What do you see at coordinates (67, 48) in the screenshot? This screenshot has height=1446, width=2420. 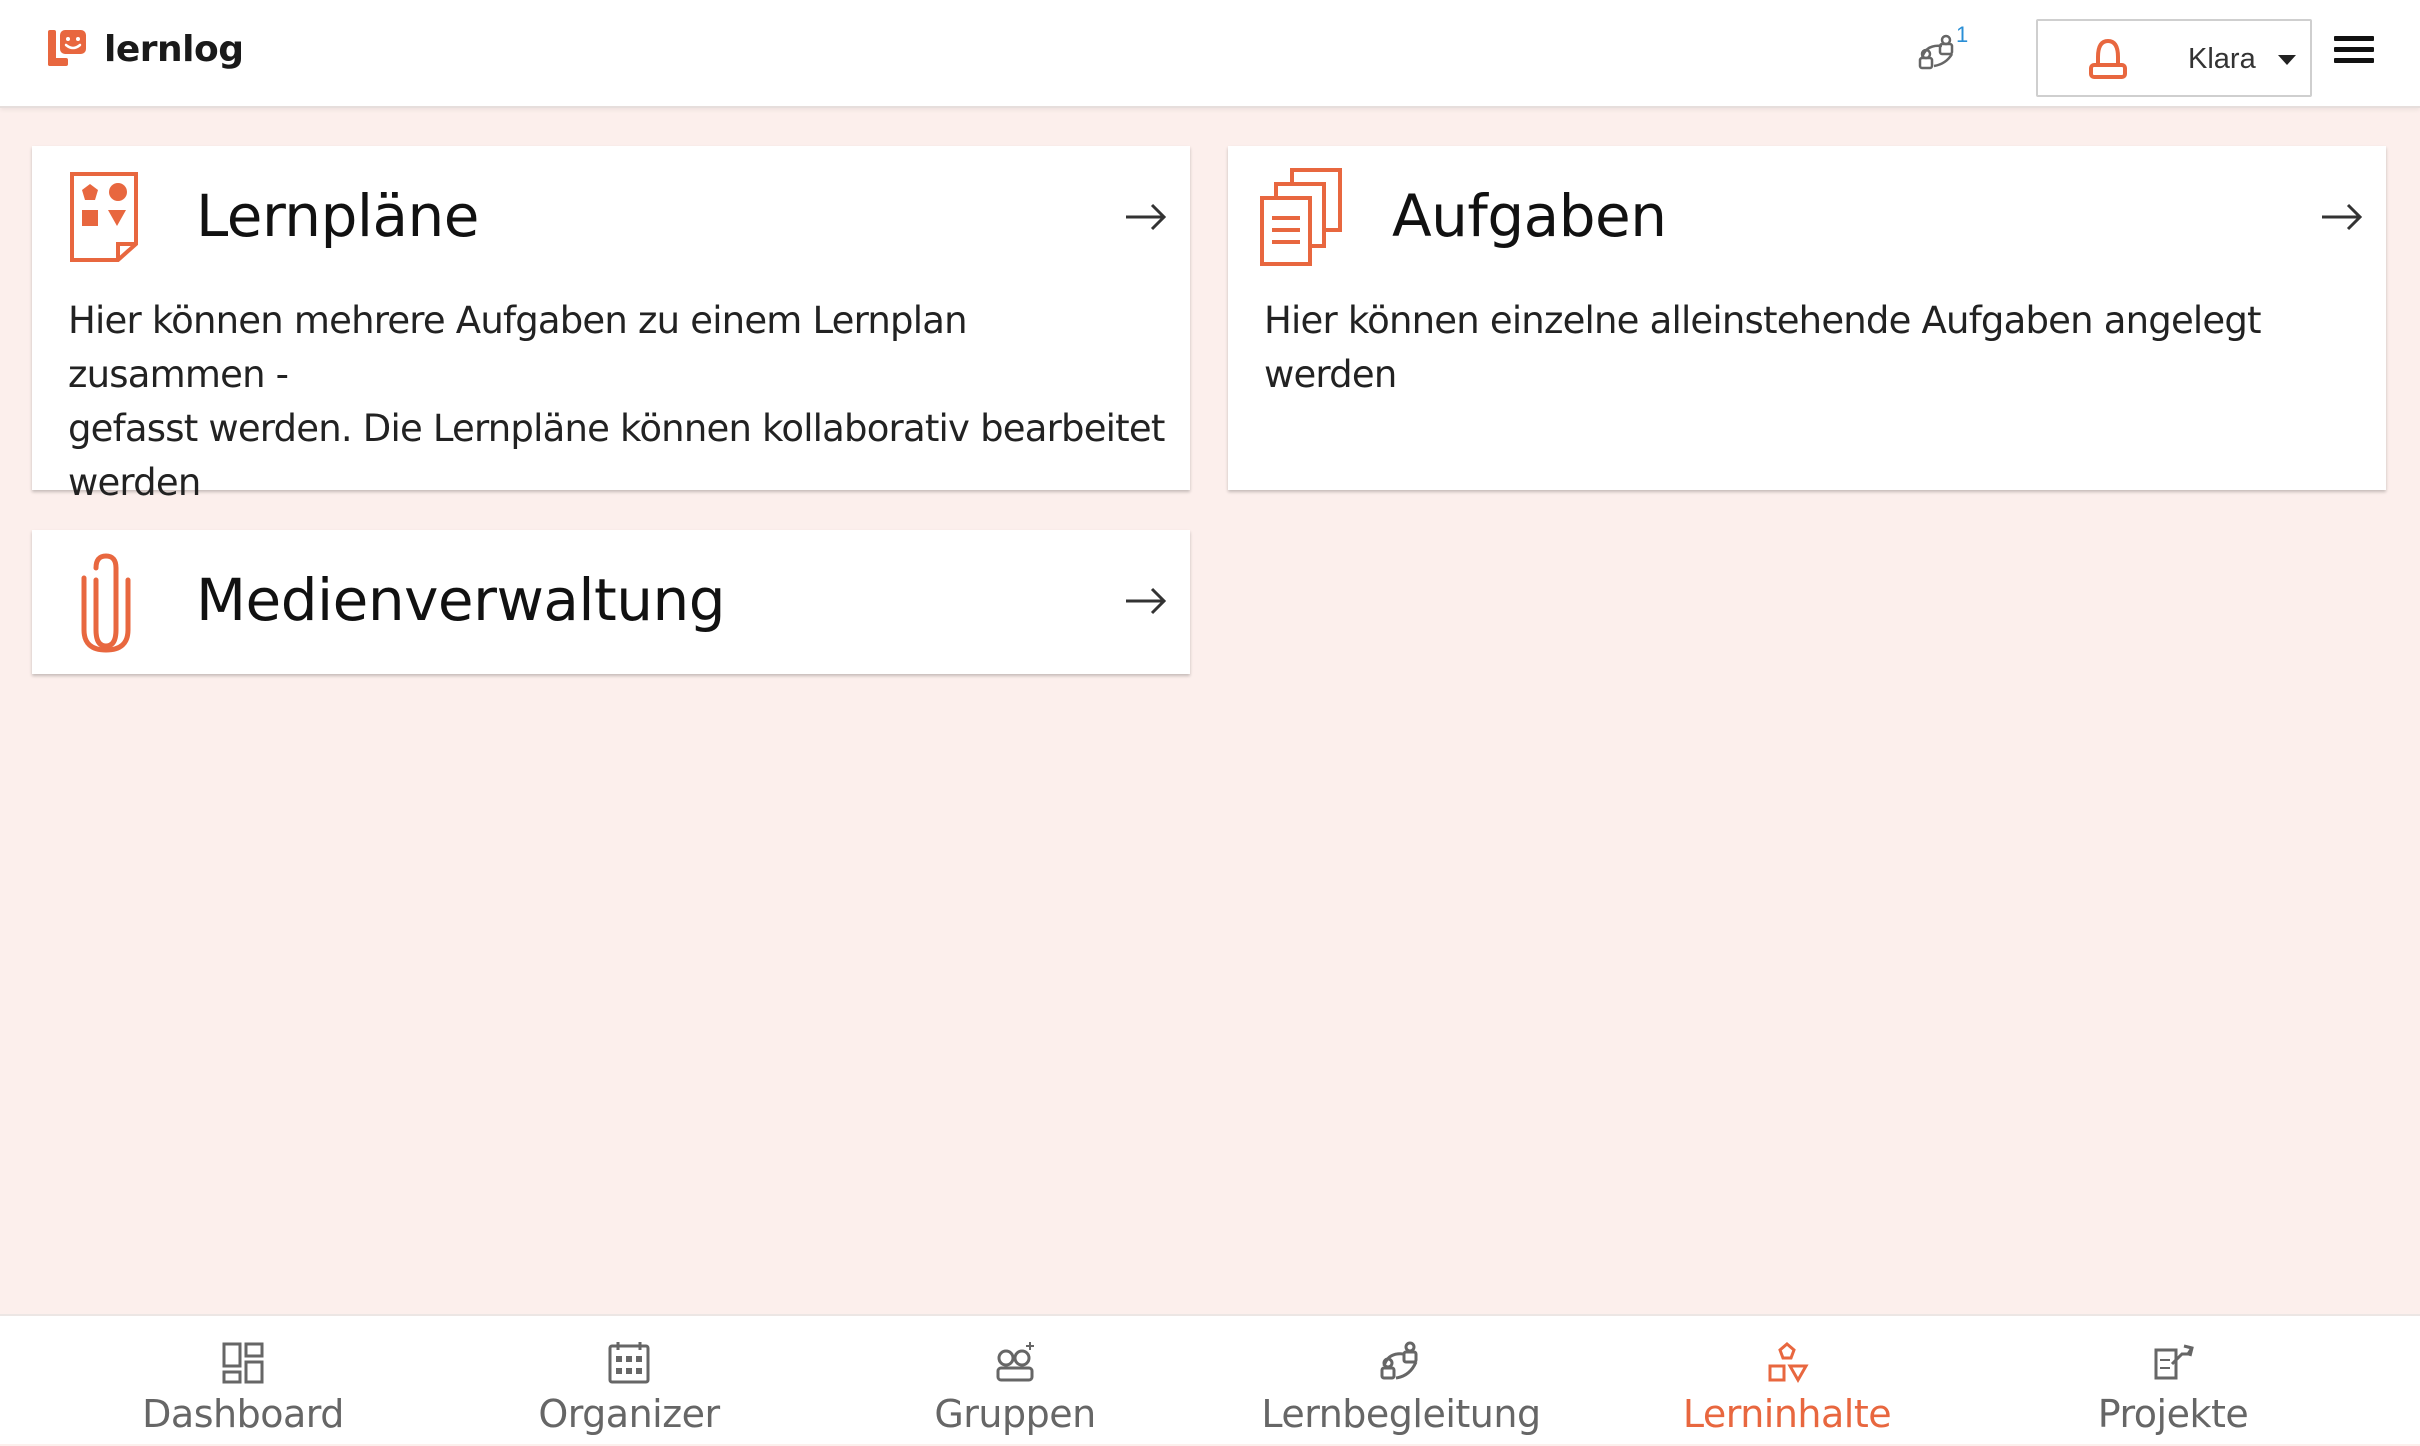 I see `lernlog-logo-icon` at bounding box center [67, 48].